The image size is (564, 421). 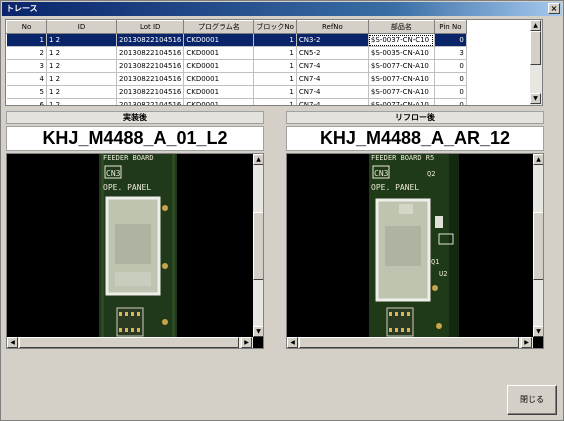 I want to click on table-cell: 5, so click(x=26, y=92).